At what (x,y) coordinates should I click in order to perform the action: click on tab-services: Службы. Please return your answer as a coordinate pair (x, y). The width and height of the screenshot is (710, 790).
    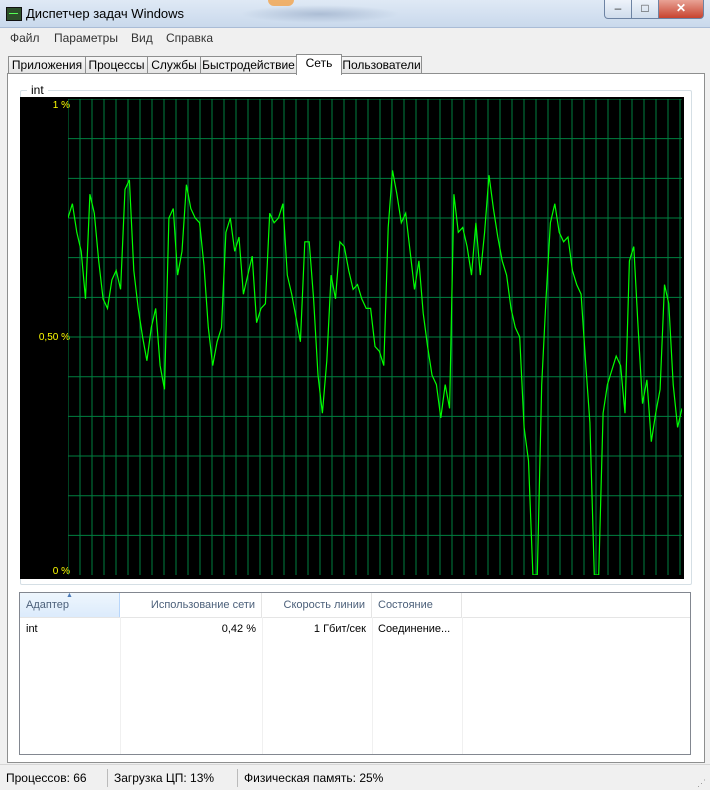
    Looking at the image, I should click on (174, 65).